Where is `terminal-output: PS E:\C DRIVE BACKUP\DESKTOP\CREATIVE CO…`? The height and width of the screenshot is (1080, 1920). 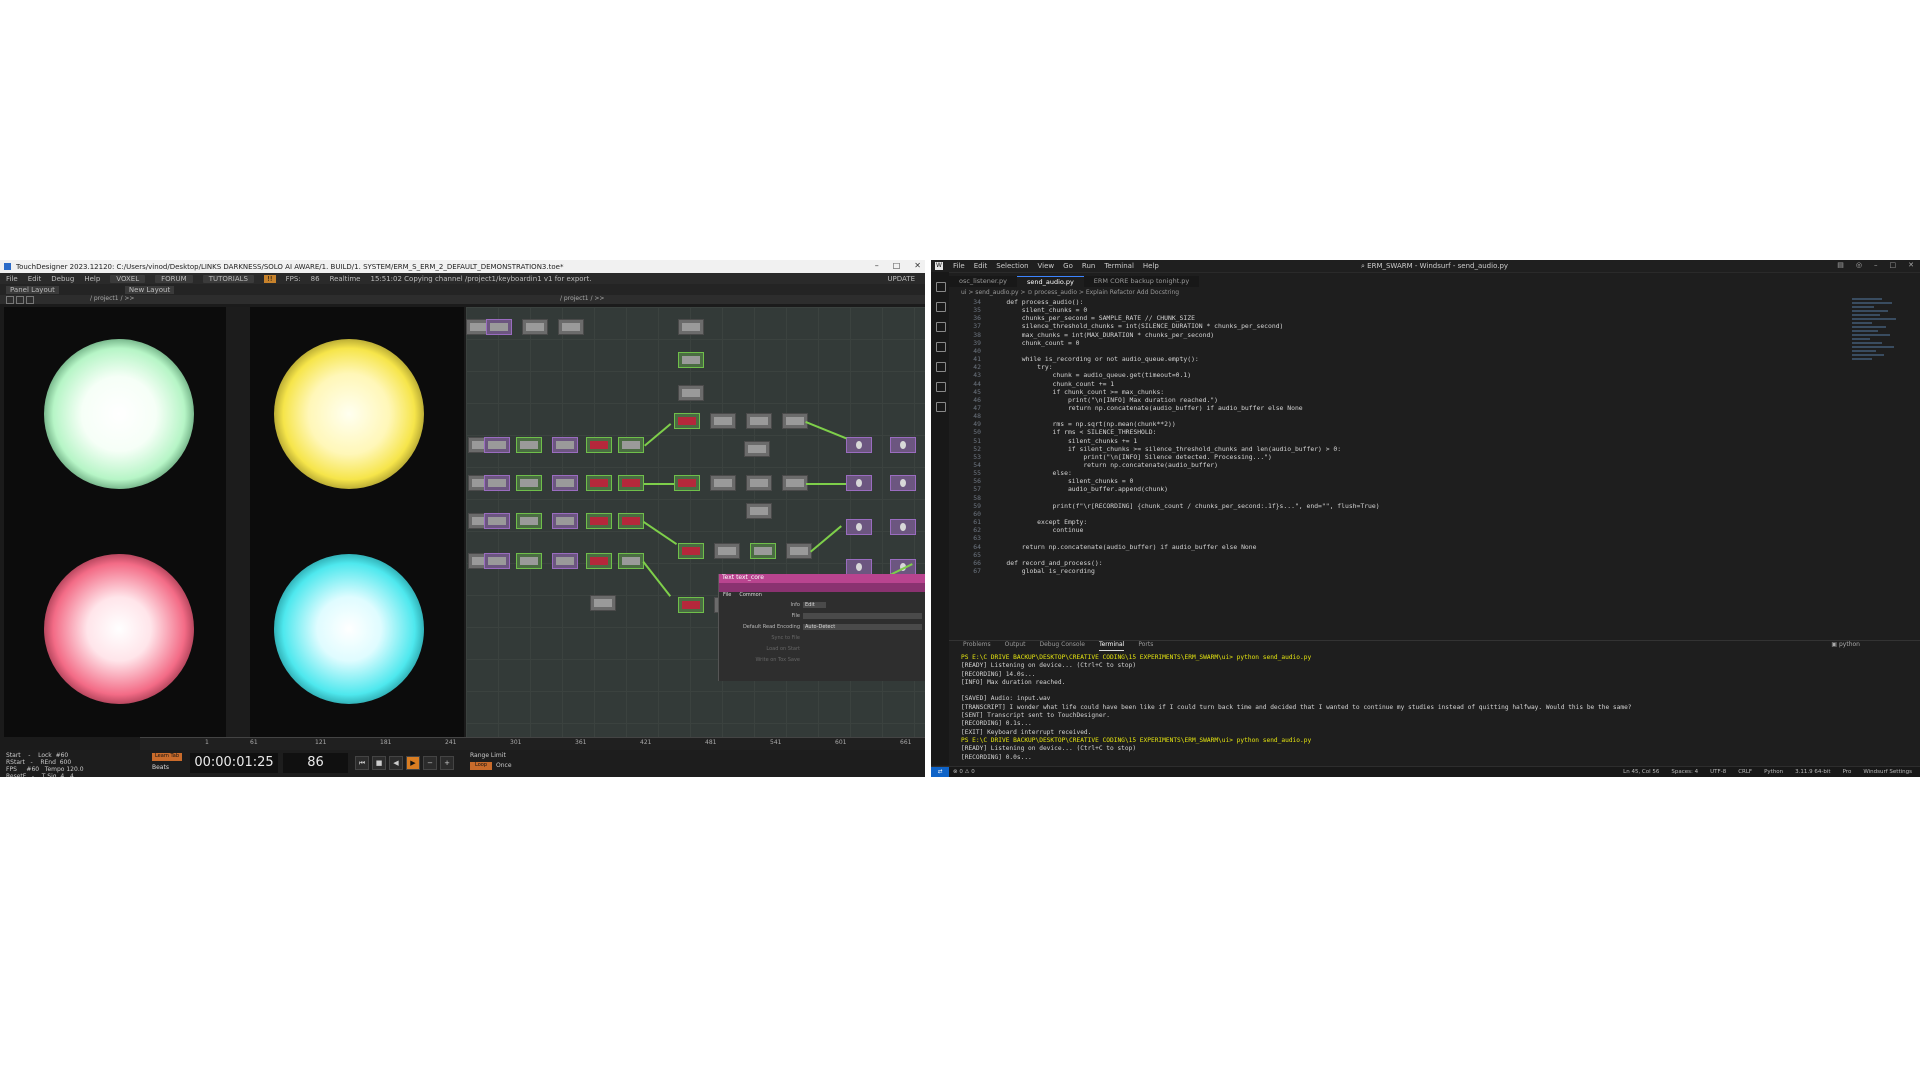 terminal-output: PS E:\C DRIVE BACKUP\DESKTOP\CREATIVE CO… is located at coordinates (1431, 708).